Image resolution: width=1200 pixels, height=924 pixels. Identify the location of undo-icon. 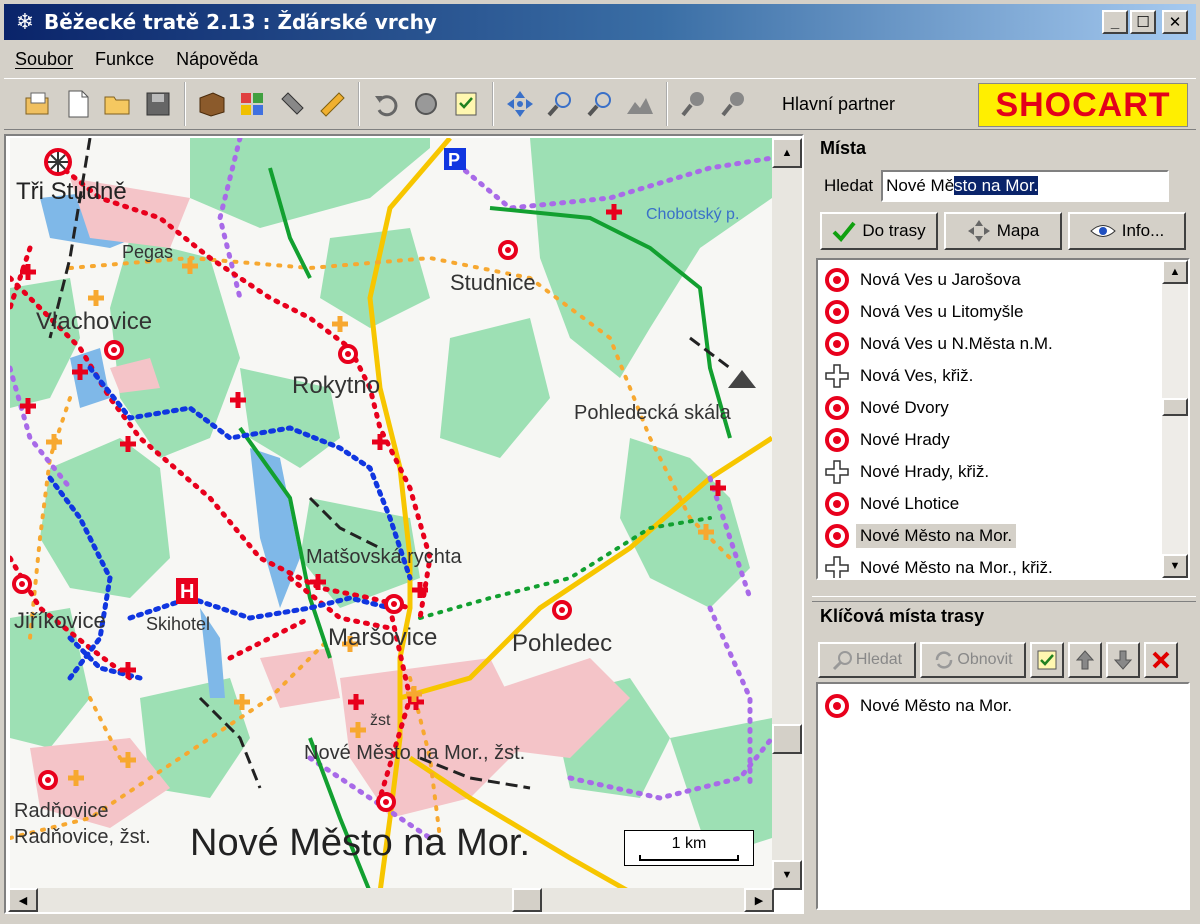
(386, 104).